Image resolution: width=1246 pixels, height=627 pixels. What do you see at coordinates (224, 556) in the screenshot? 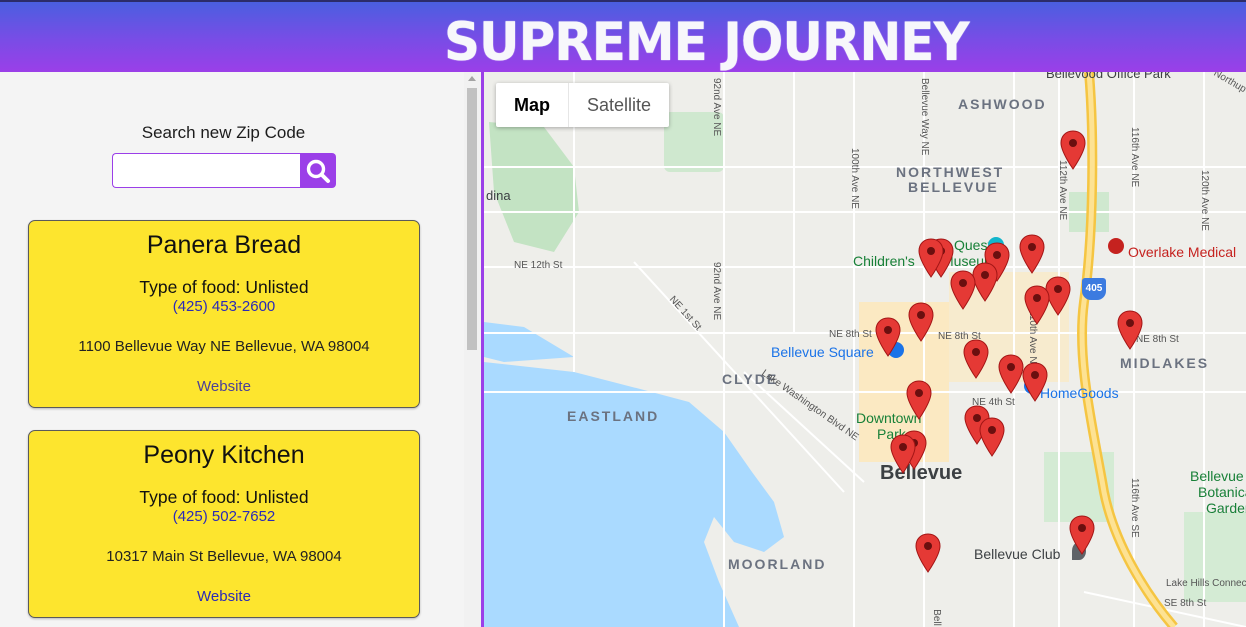
I see `address: 10317 Main St Bellevue, WA 98004` at bounding box center [224, 556].